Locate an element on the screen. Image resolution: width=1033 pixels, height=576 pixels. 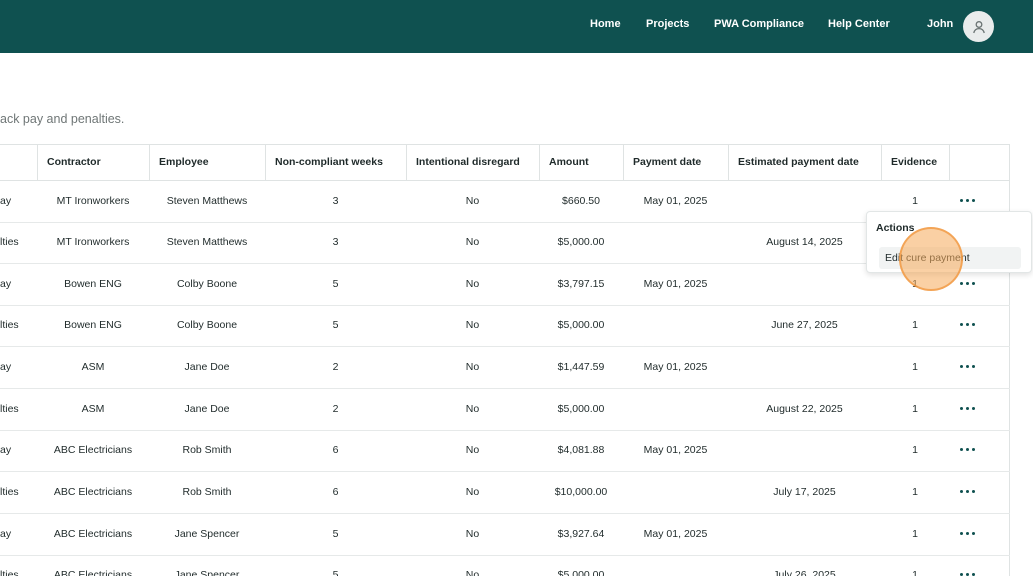
amount-cell: $3,797.15 is located at coordinates (581, 284).